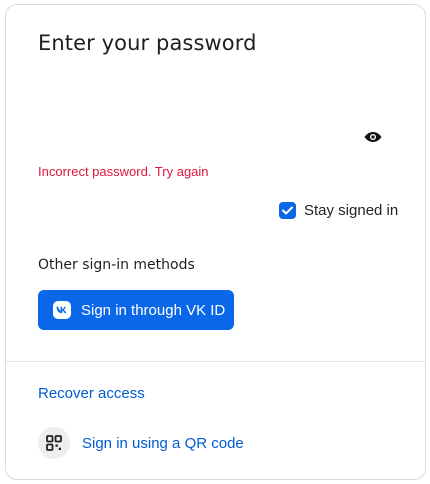  What do you see at coordinates (54, 443) in the screenshot?
I see `qr-code-icon` at bounding box center [54, 443].